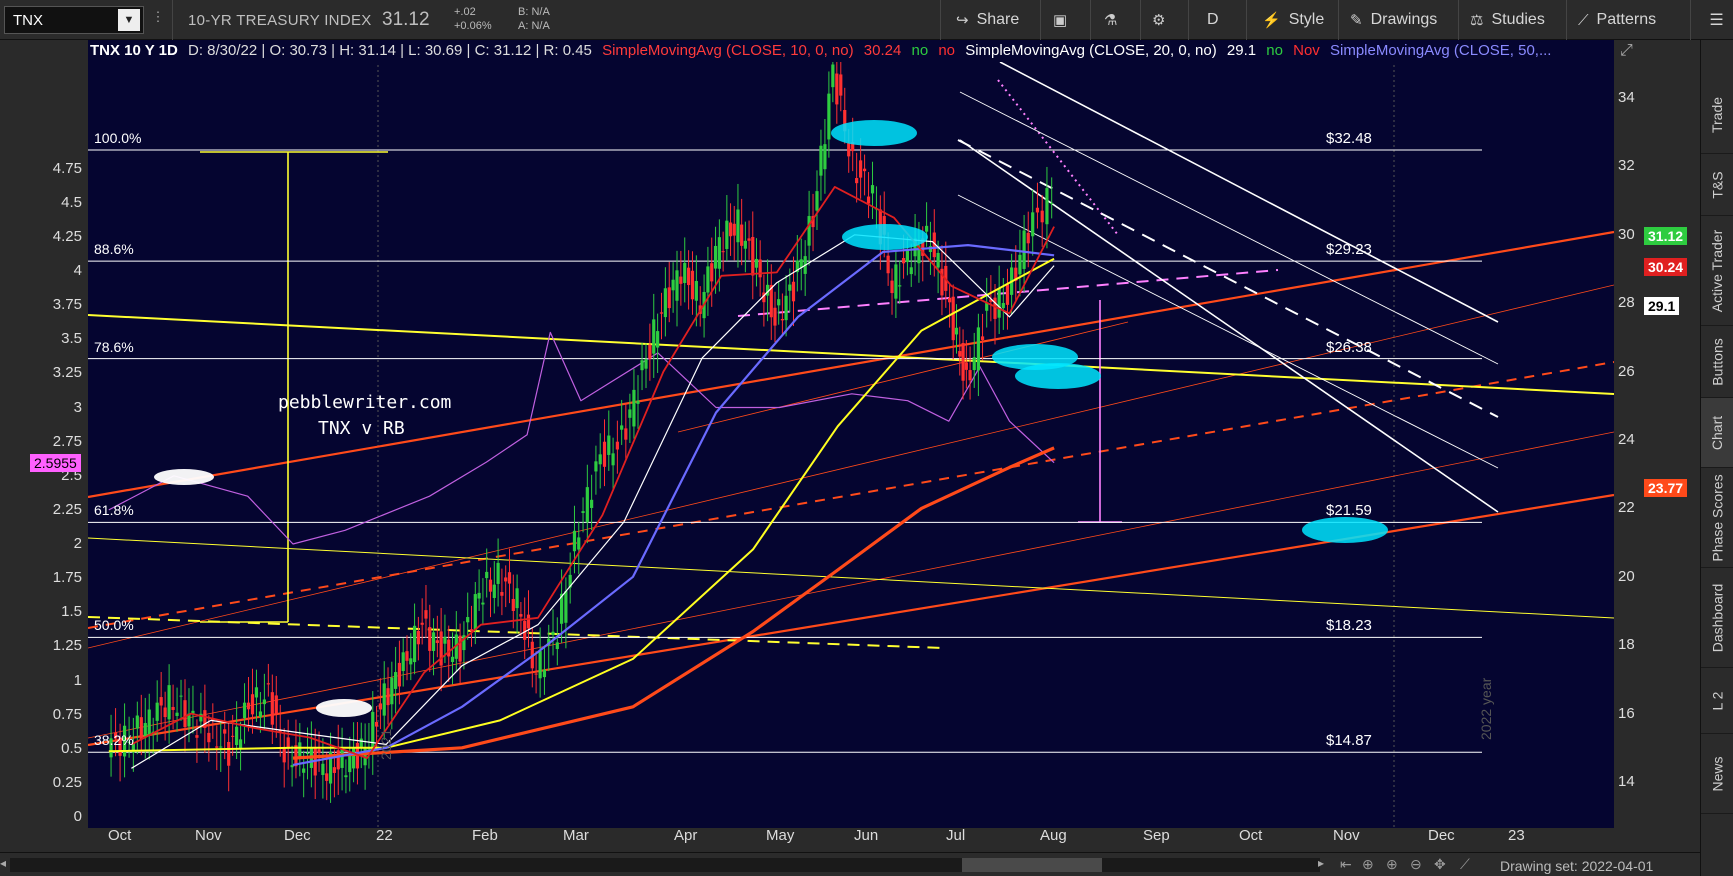 This screenshot has width=1733, height=876. Describe the element at coordinates (114, 346) in the screenshot. I see `fib-percent-label: 78.6%` at that location.